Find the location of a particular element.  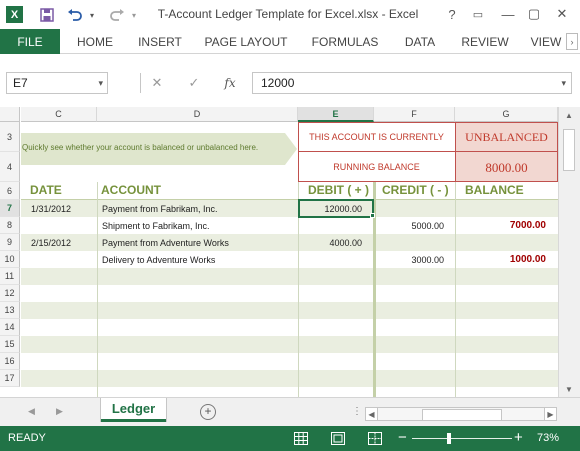

entry-credit: 5000.00 is located at coordinates (410, 226).